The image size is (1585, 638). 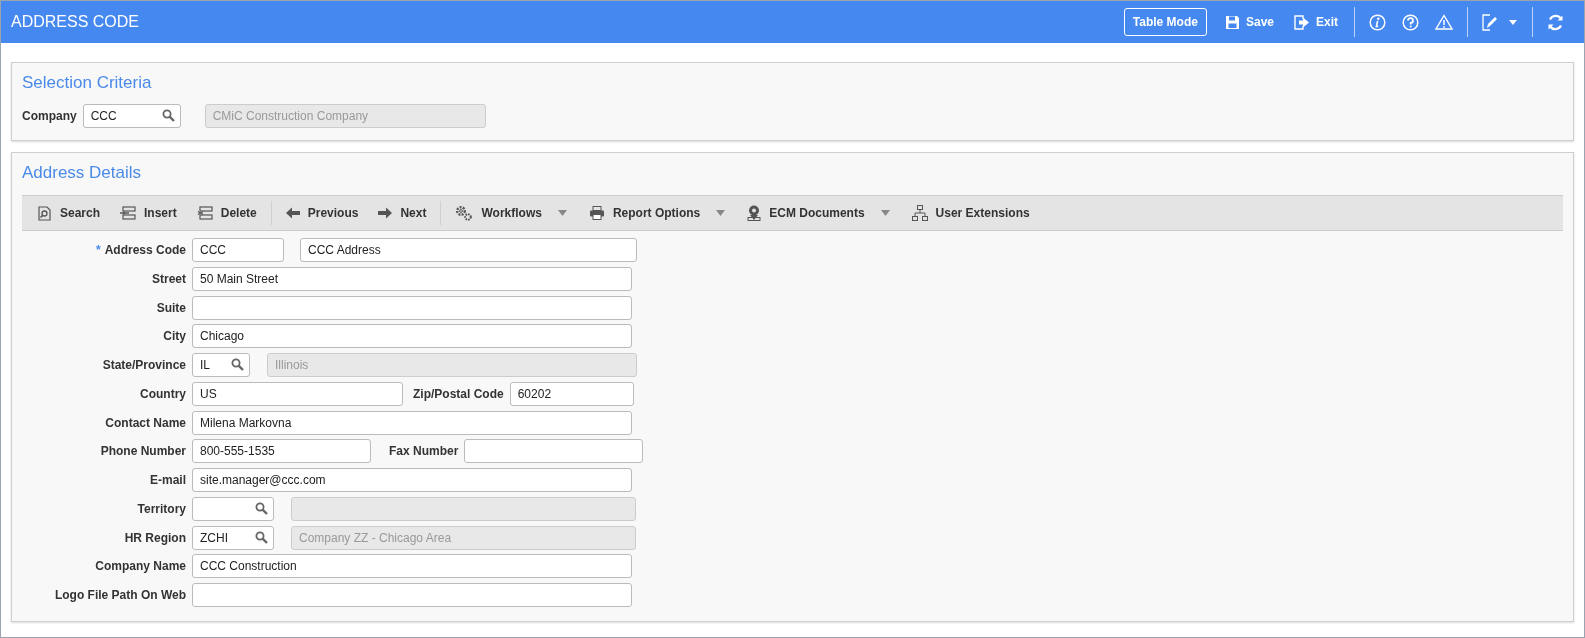 I want to click on input-field: Chicago, so click(x=412, y=336).